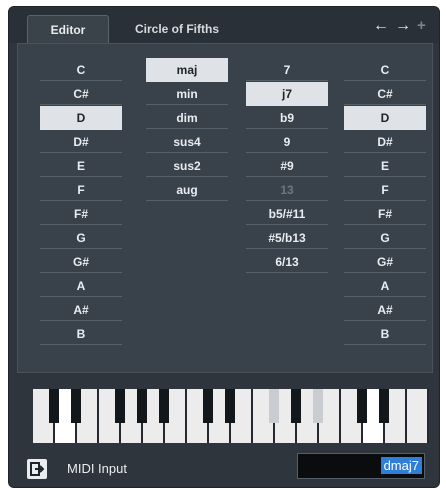 The width and height of the screenshot is (446, 492). Describe the element at coordinates (385, 166) in the screenshot. I see `bass-note-item: E` at that location.